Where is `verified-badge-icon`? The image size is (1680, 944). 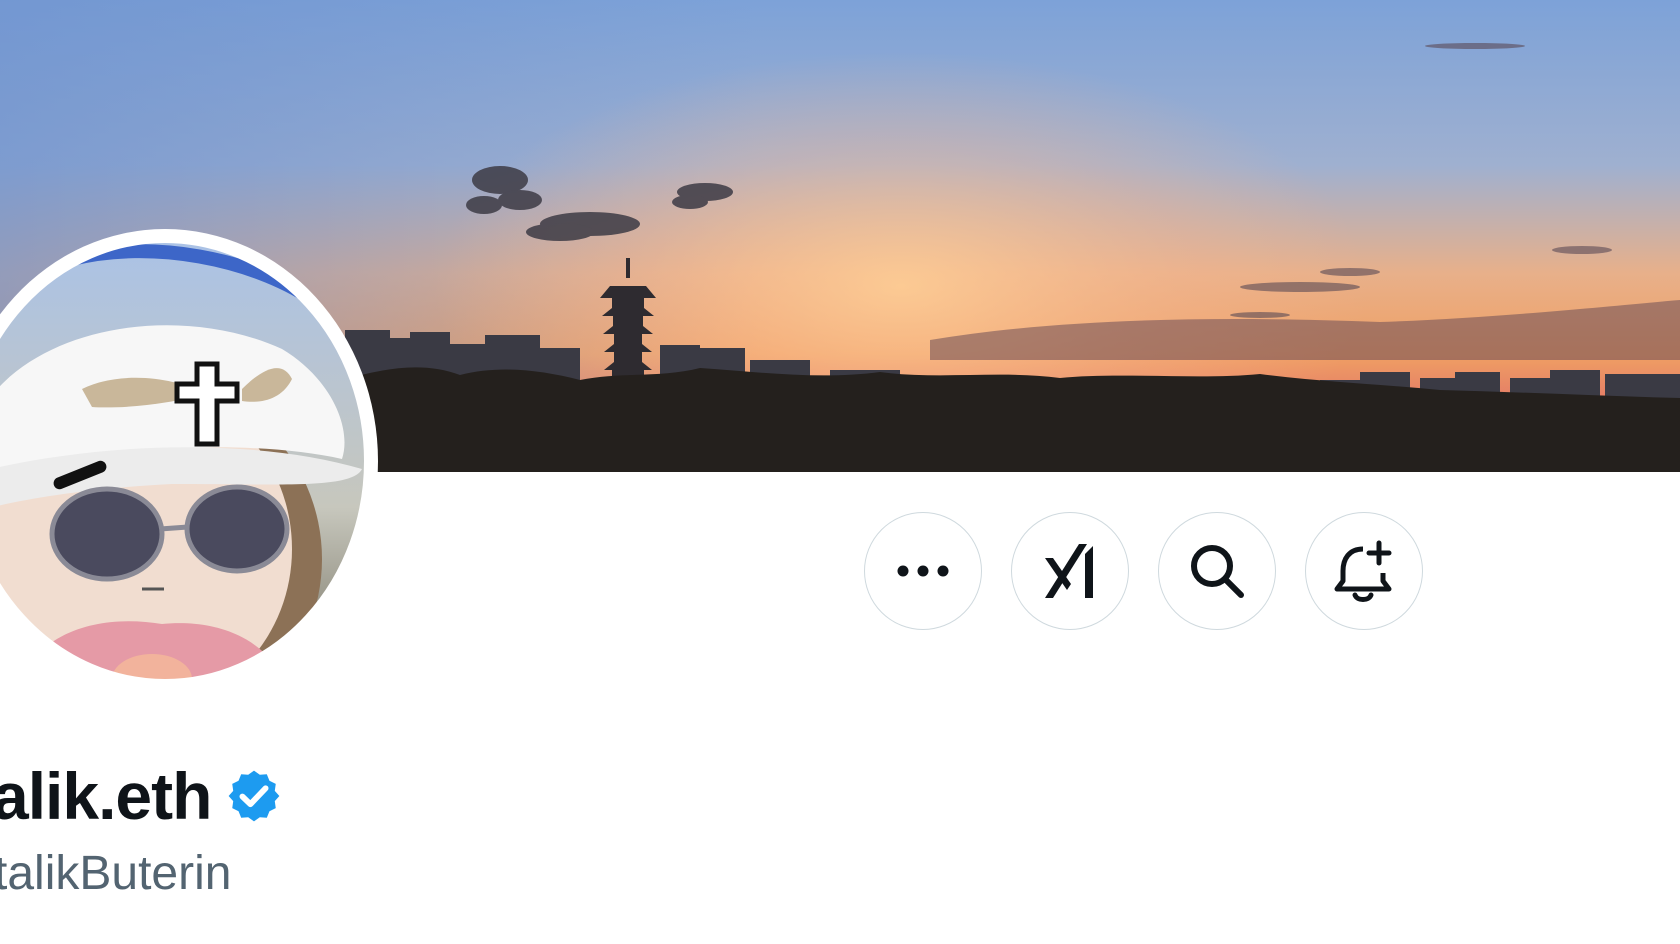 verified-badge-icon is located at coordinates (254, 796).